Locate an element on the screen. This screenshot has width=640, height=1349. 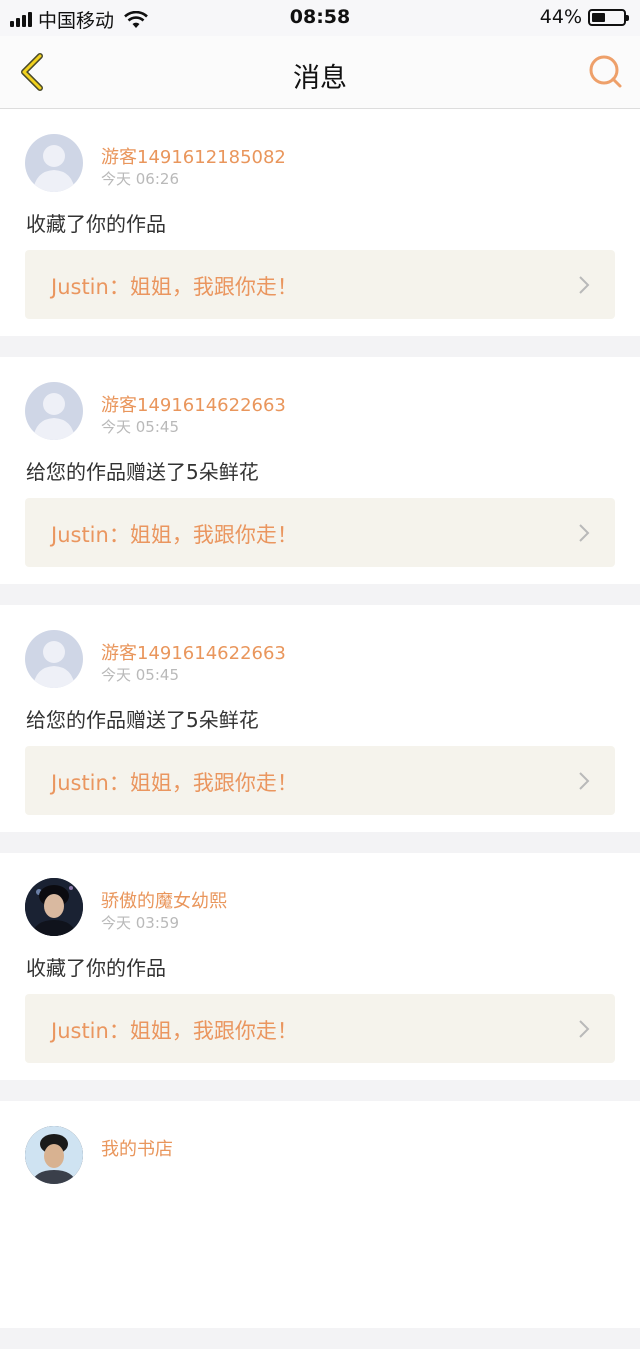
nav-bar: 消息 is located at coordinates (320, 72).